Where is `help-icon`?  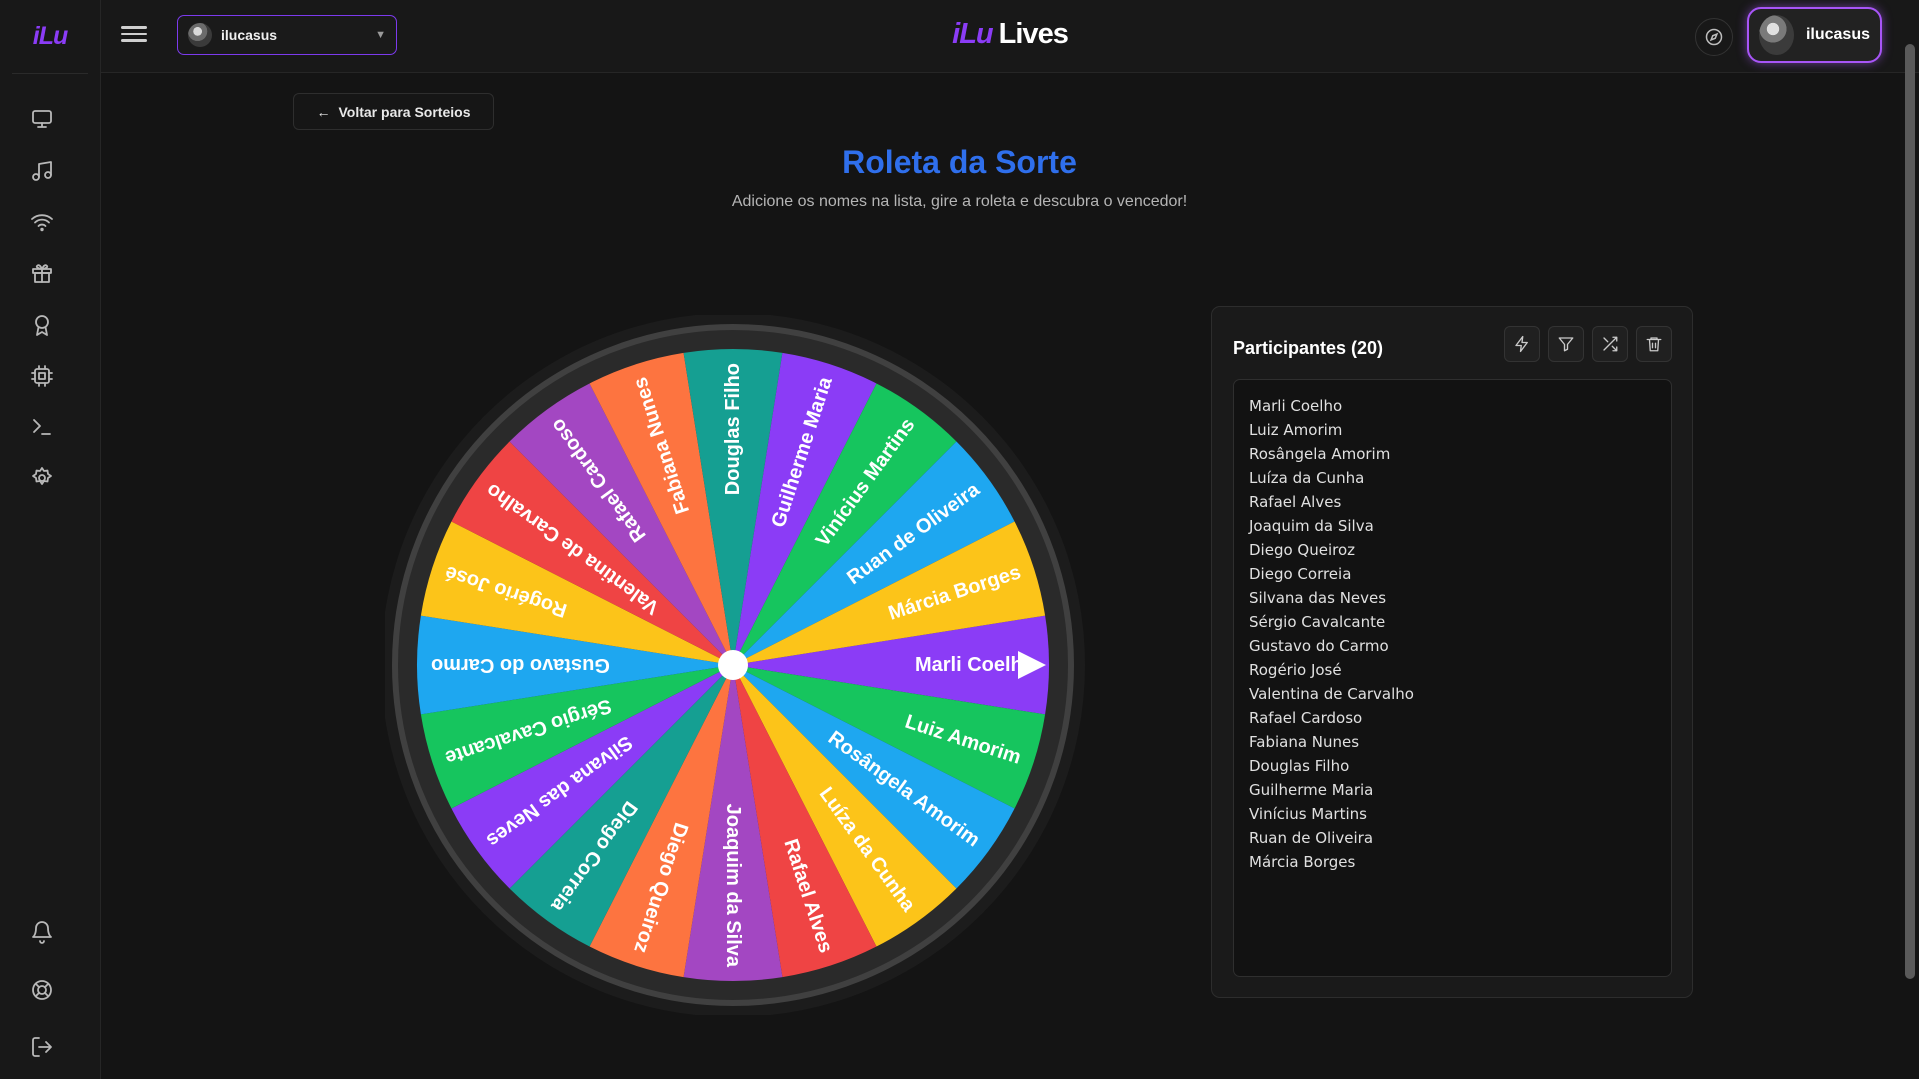 help-icon is located at coordinates (42, 990).